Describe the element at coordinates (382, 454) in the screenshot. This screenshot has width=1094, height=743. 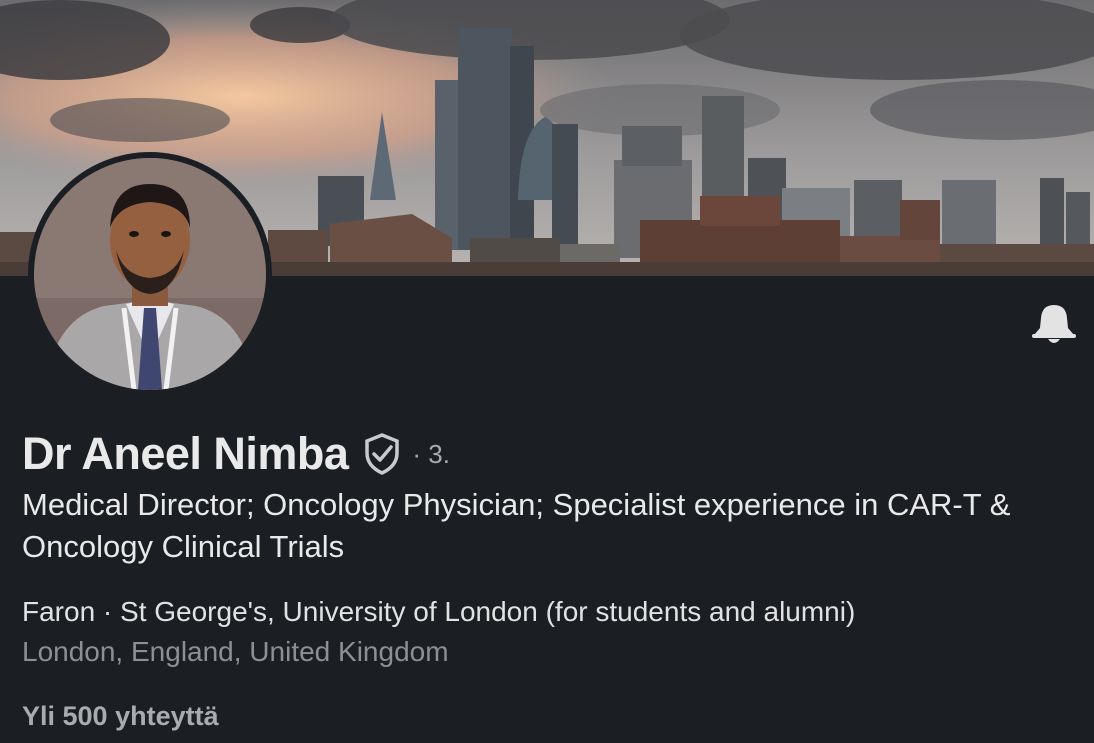
I see `verified-shield-icon` at that location.